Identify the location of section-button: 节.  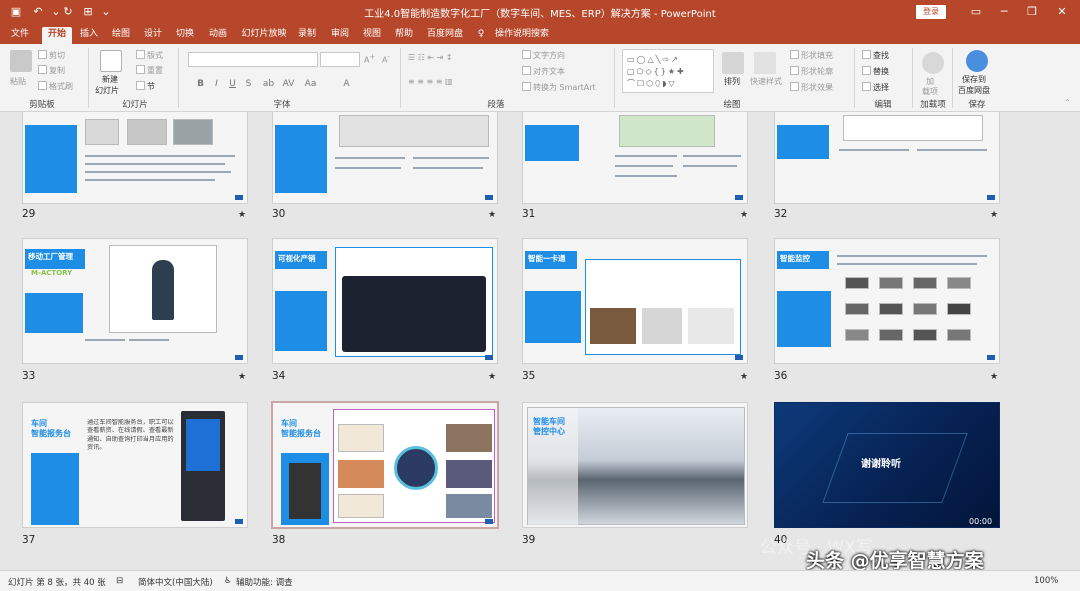
(145, 86).